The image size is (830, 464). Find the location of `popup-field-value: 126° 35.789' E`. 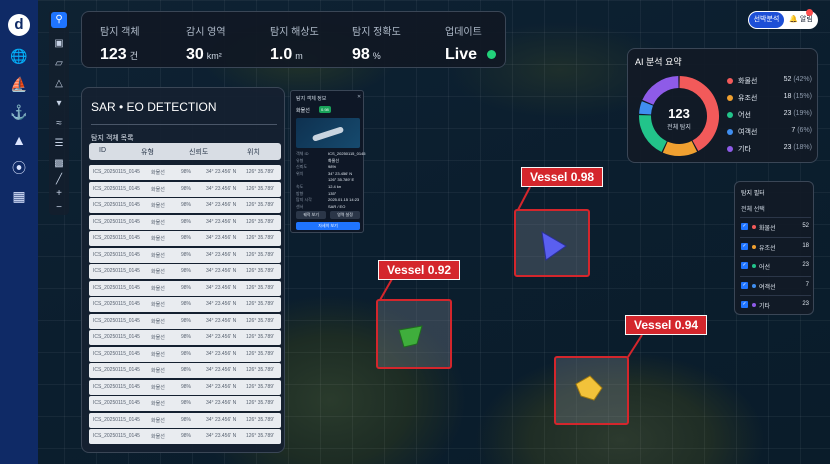

popup-field-value: 126° 35.789' E is located at coordinates (341, 180).